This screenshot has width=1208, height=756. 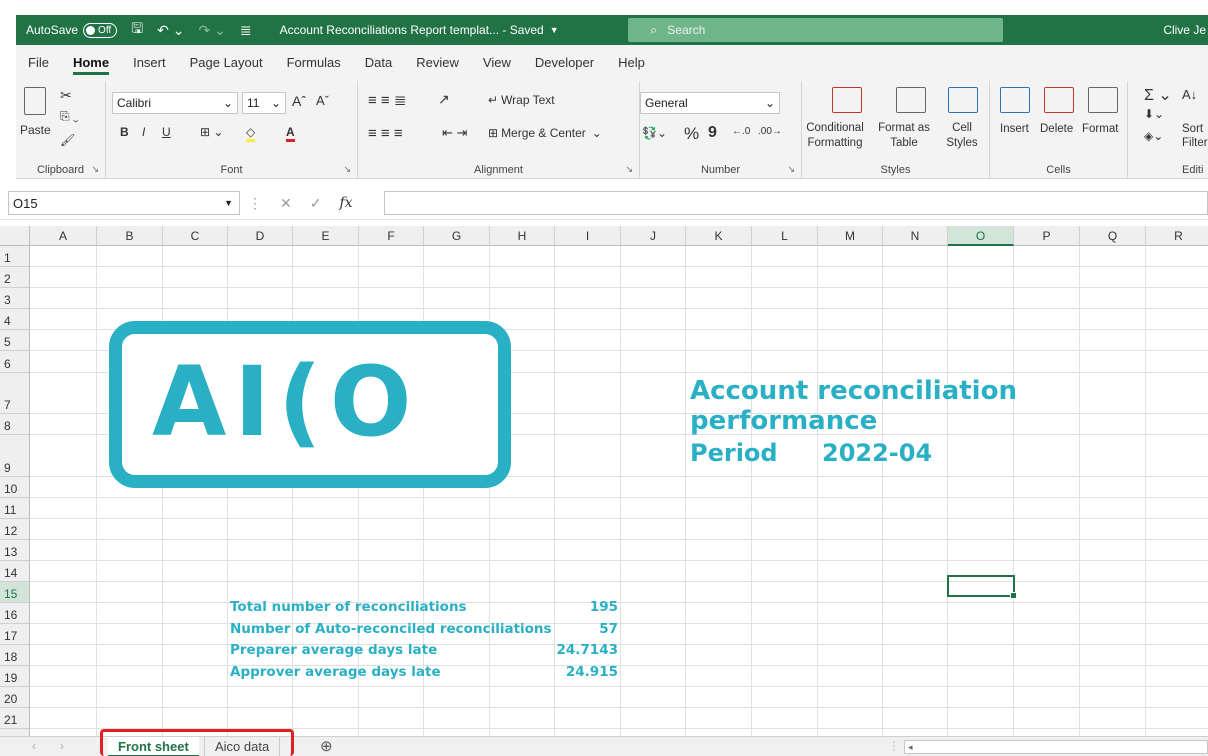 I want to click on column-header-e: E, so click(x=326, y=236).